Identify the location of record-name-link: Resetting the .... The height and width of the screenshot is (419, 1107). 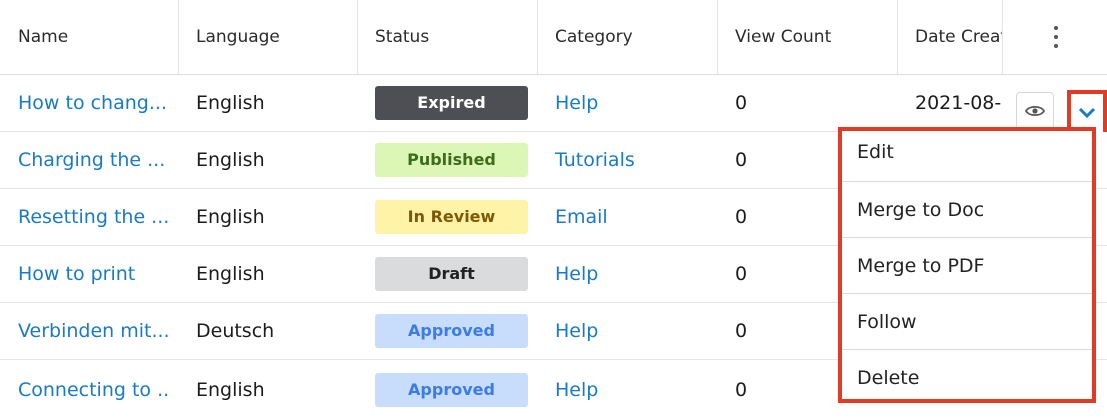
(93, 217).